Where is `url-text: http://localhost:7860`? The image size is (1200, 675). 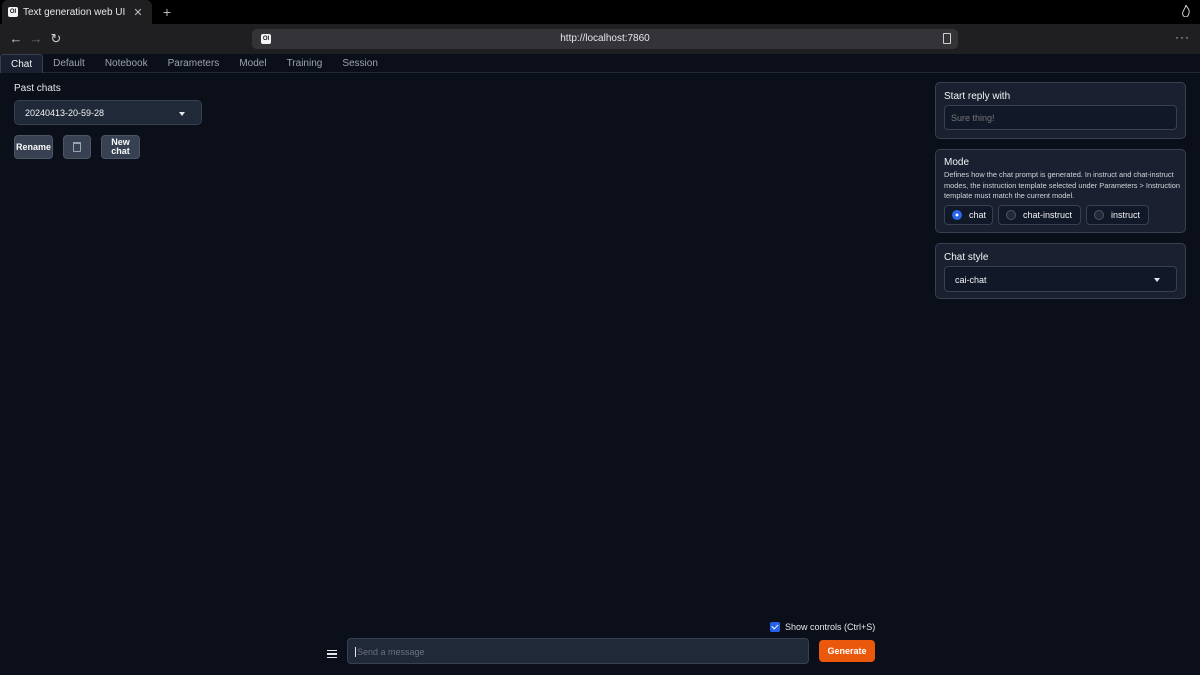 url-text: http://localhost:7860 is located at coordinates (605, 38).